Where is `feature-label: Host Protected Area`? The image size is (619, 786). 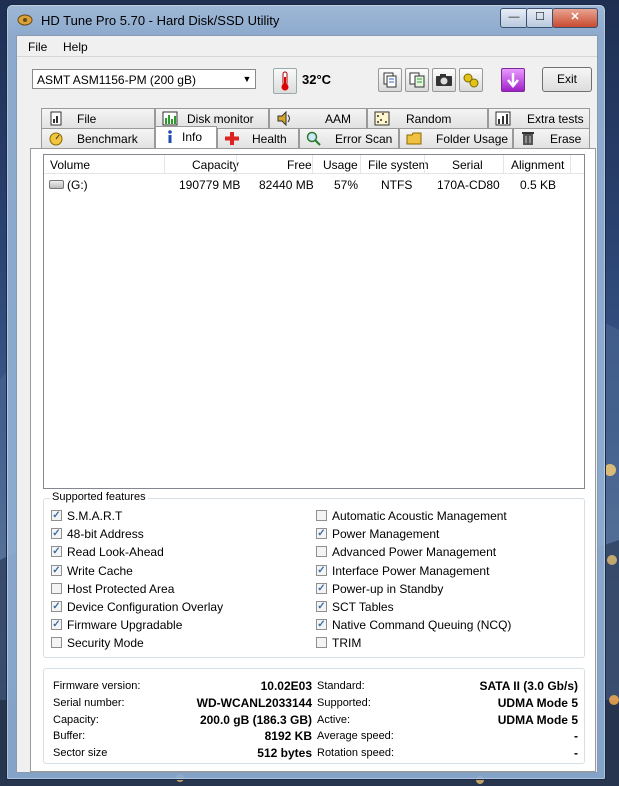 feature-label: Host Protected Area is located at coordinates (121, 588).